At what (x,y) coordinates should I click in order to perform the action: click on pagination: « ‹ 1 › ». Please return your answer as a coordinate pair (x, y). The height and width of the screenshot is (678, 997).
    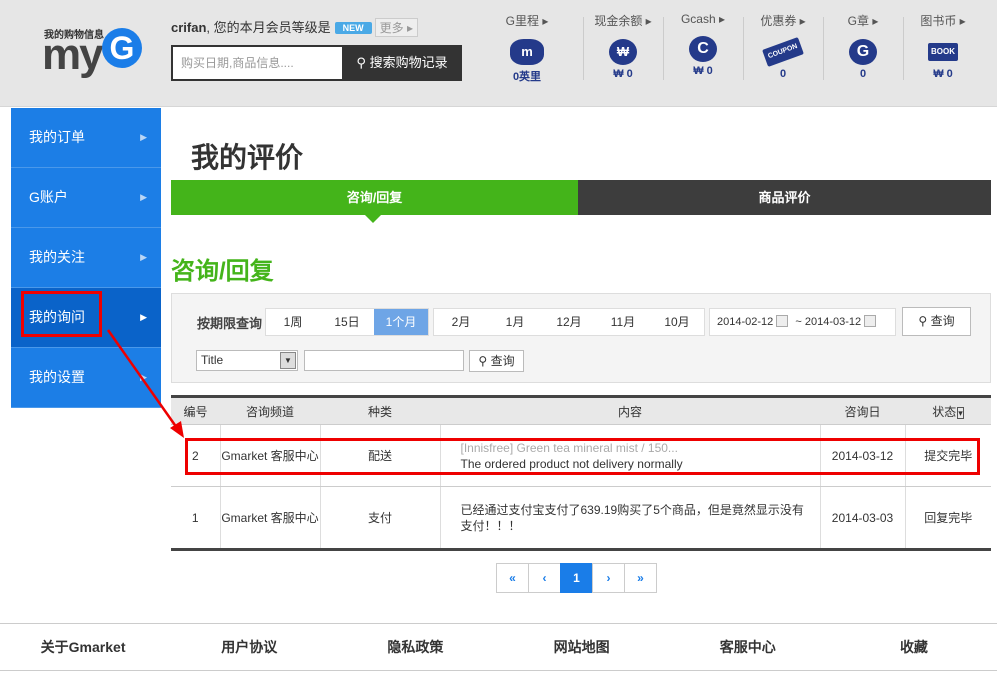
    Looking at the image, I should click on (576, 578).